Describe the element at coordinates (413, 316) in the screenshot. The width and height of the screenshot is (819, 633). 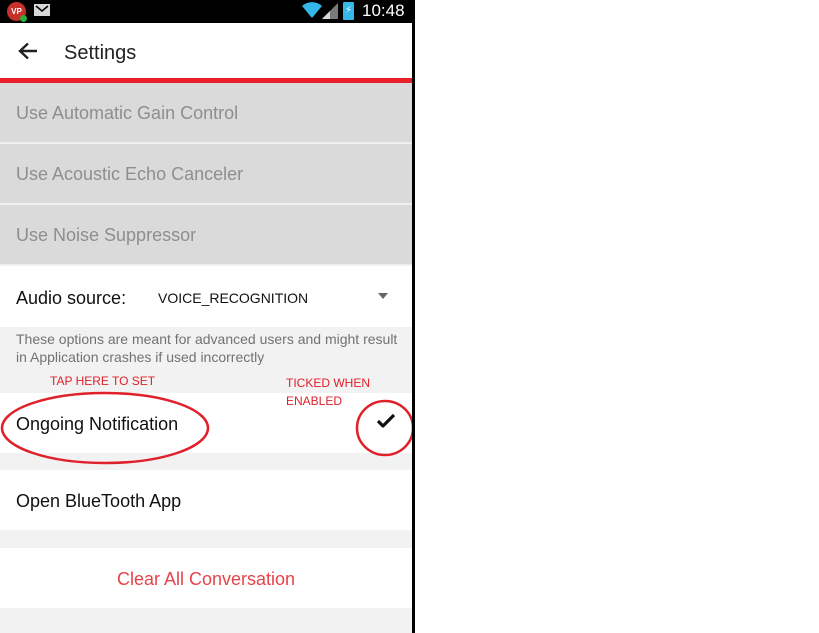
I see `phone-edge` at that location.